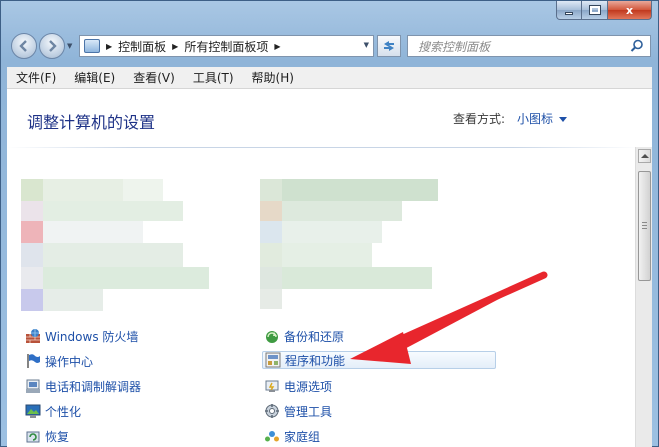  What do you see at coordinates (454, 46) in the screenshot?
I see `search-placeholder: 搜索控制面板` at bounding box center [454, 46].